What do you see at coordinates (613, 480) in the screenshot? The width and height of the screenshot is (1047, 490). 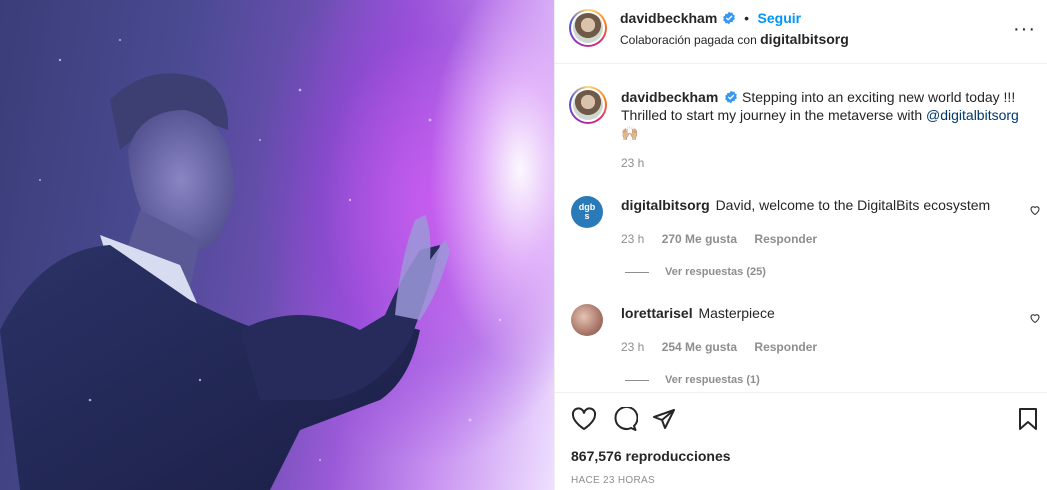 I see `post-timestamp: HACE 23 HORAS` at bounding box center [613, 480].